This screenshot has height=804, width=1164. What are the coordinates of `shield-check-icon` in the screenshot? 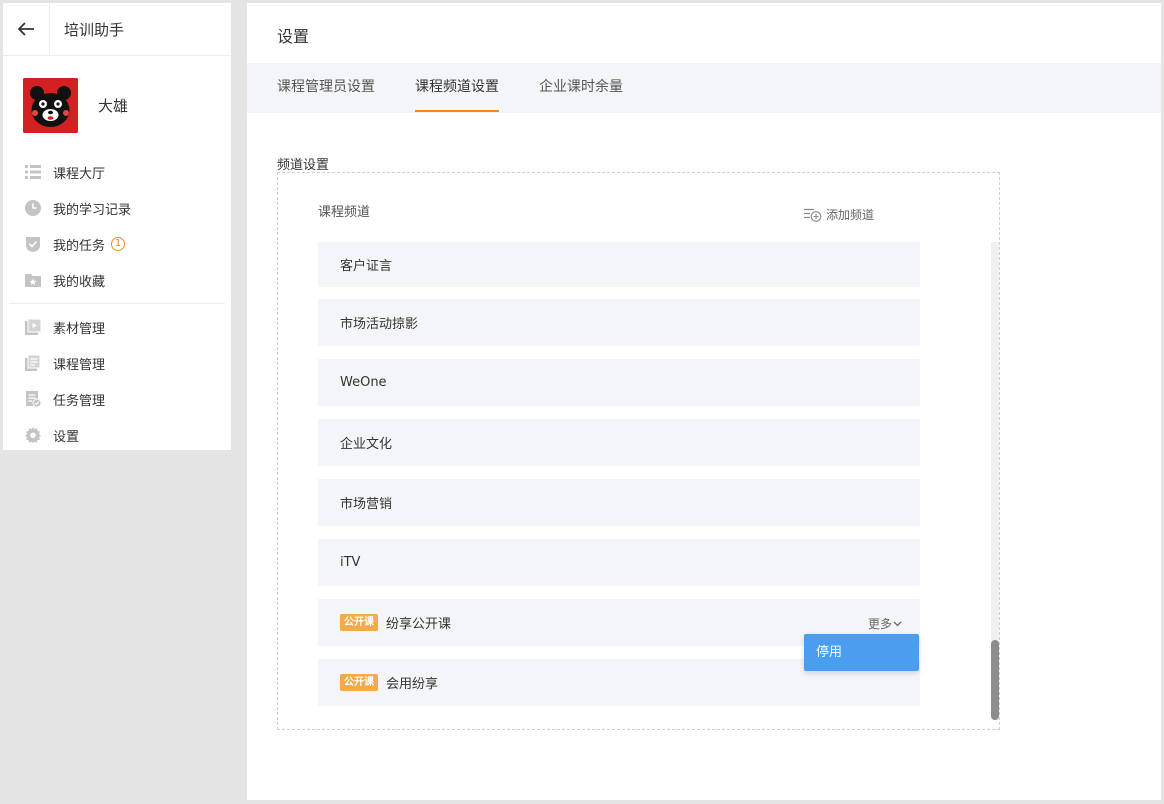 It's located at (33, 244).